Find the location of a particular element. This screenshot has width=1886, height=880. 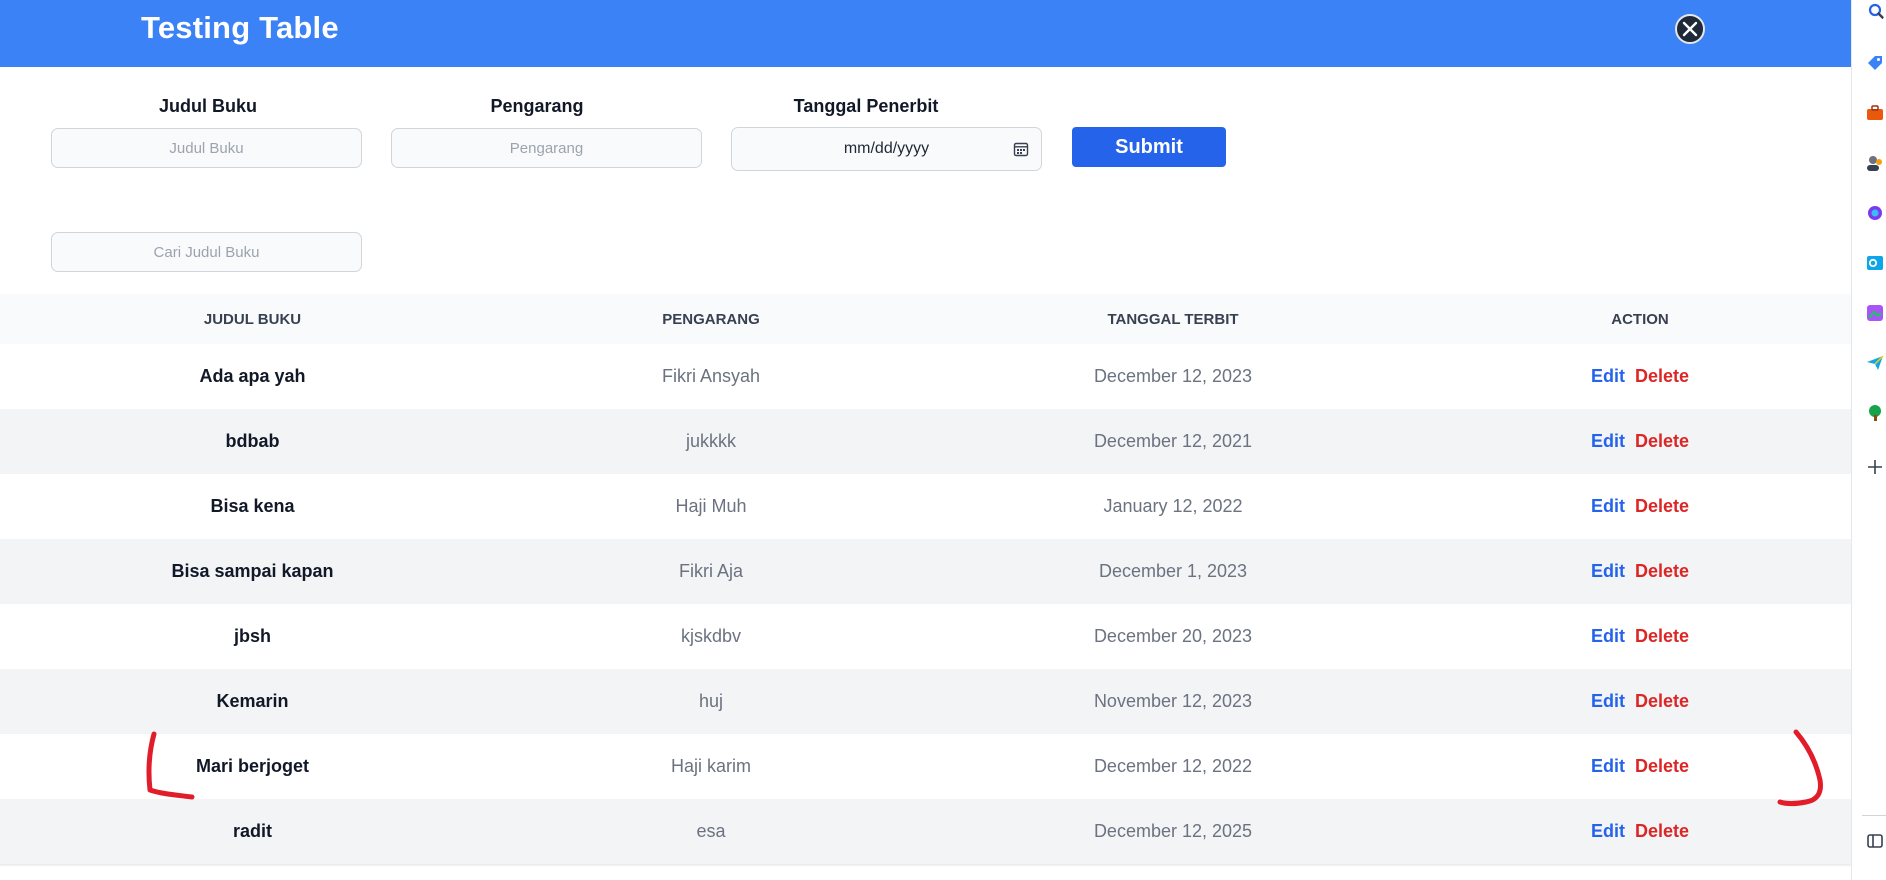

sidebar-divider is located at coordinates (1874, 815).